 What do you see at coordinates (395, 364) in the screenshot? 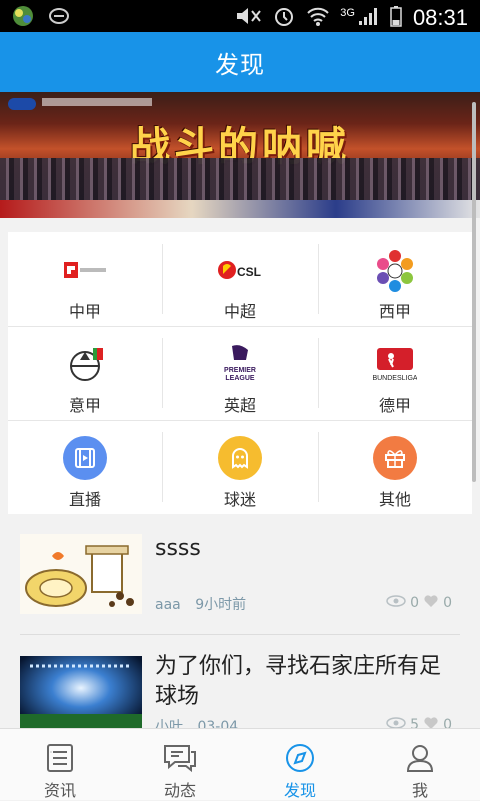
I see `bundesliga-logo-icon: BUNDESLIGA` at bounding box center [395, 364].